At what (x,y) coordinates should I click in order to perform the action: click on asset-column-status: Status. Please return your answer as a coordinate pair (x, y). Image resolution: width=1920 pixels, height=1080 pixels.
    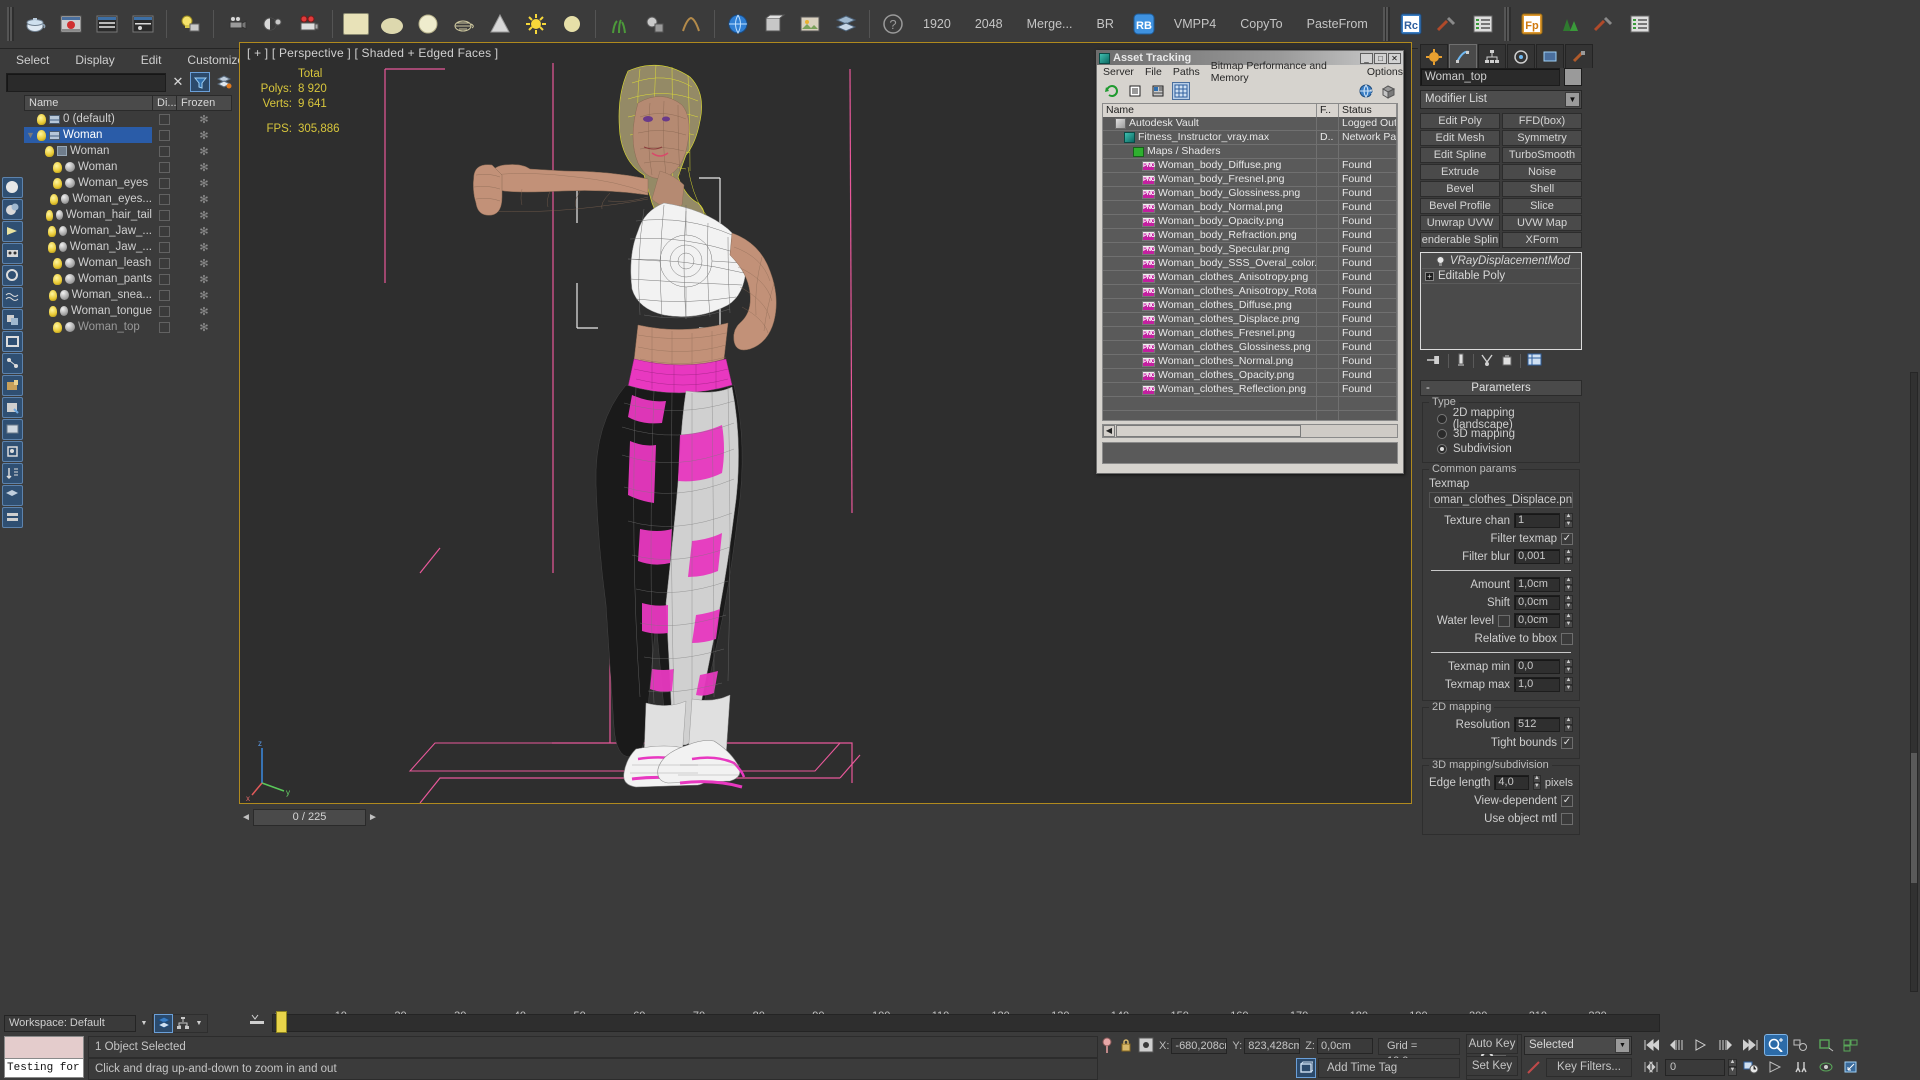
    Looking at the image, I should click on (1368, 110).